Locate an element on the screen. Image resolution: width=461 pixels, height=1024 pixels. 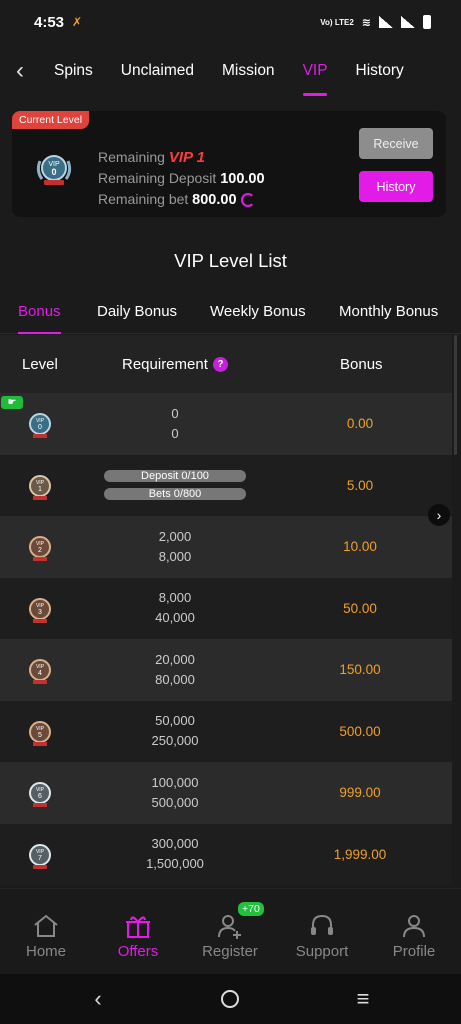
user-add-icon is located at coordinates (229, 927).